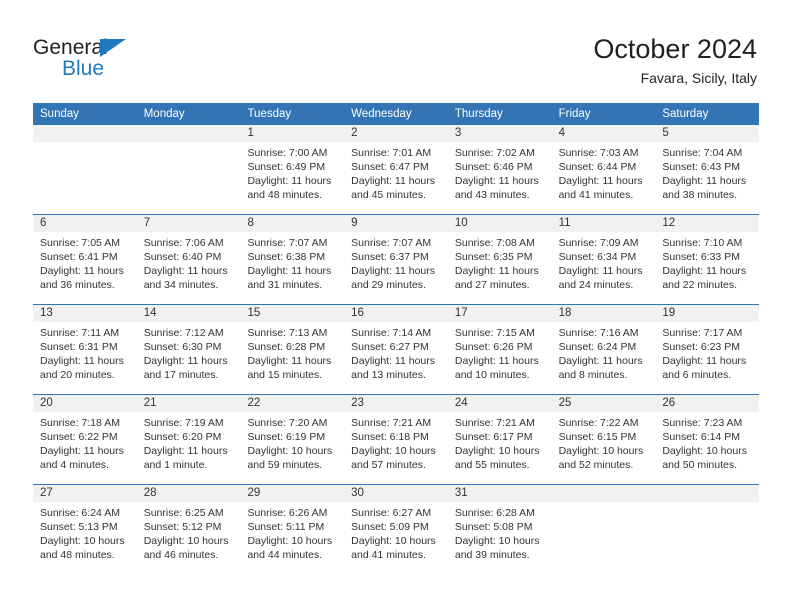  What do you see at coordinates (493, 437) in the screenshot?
I see `sunset-text: Sunset: 6:17 PM` at bounding box center [493, 437].